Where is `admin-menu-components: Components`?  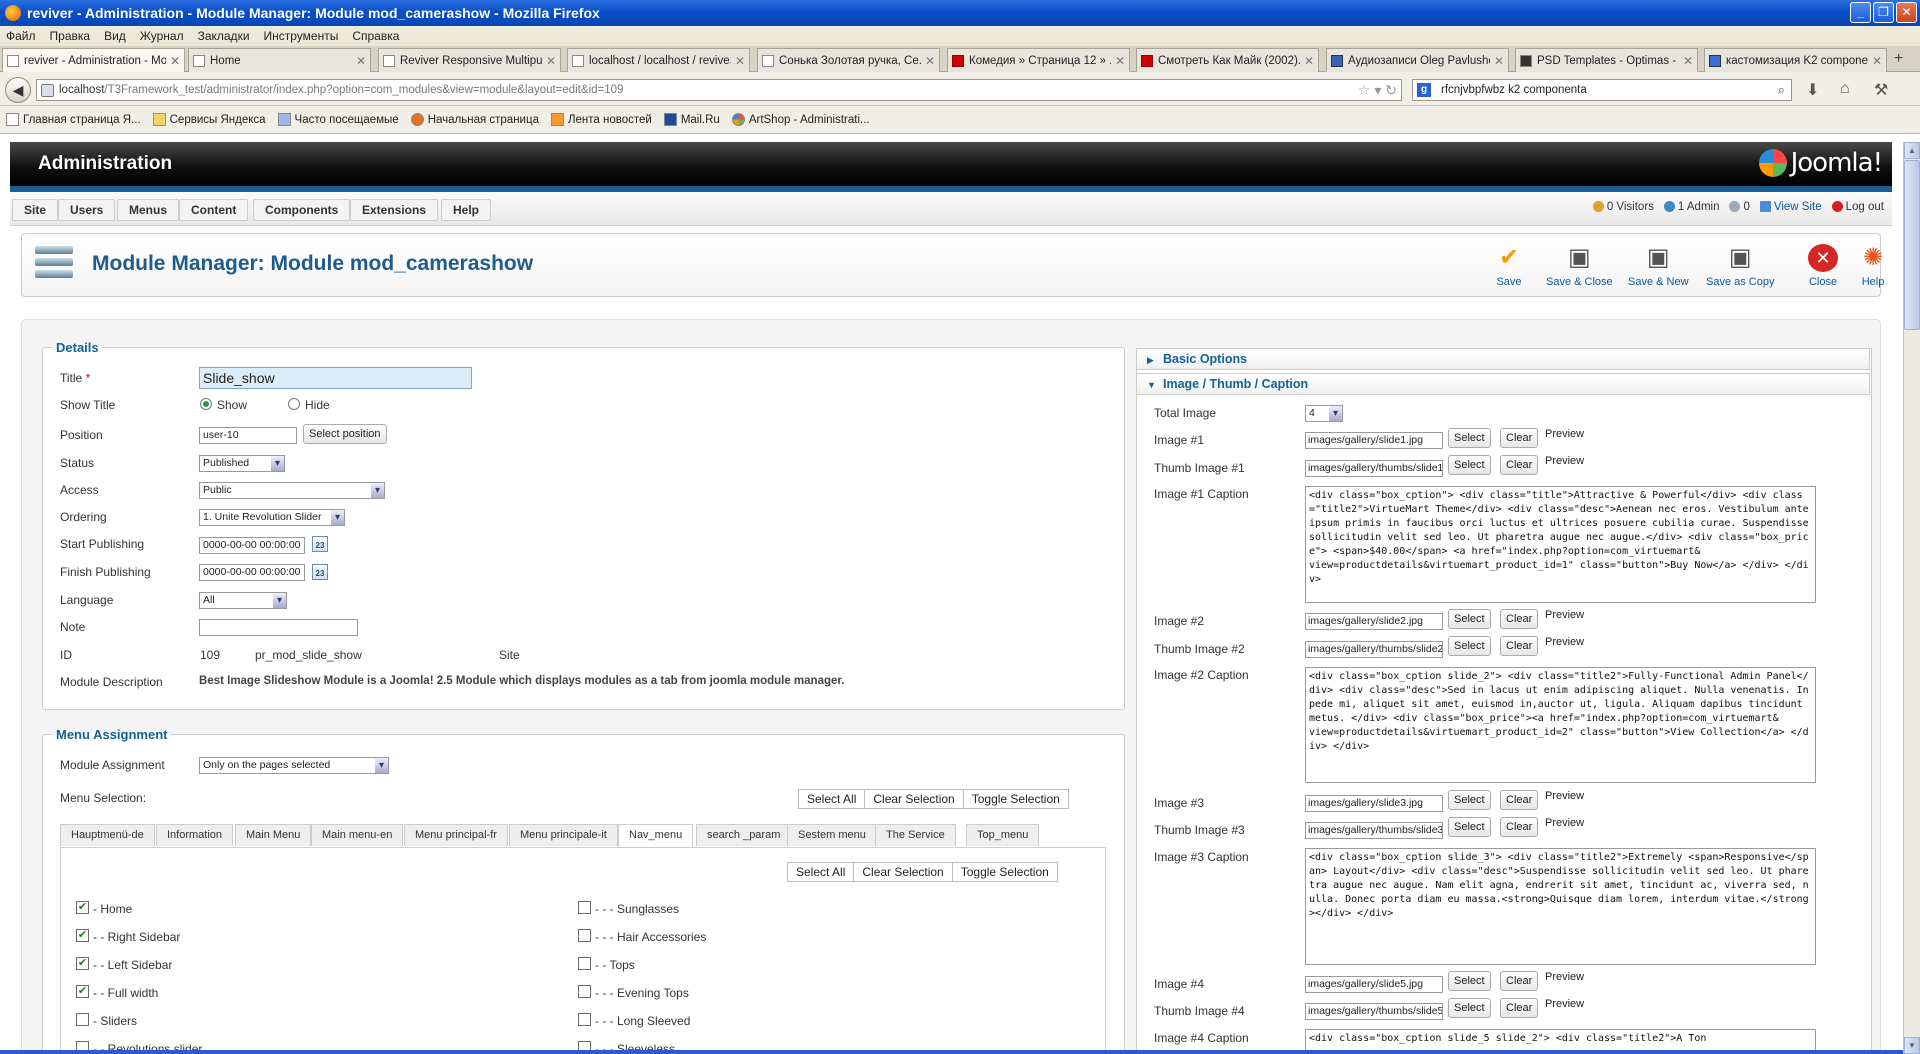 admin-menu-components: Components is located at coordinates (302, 210).